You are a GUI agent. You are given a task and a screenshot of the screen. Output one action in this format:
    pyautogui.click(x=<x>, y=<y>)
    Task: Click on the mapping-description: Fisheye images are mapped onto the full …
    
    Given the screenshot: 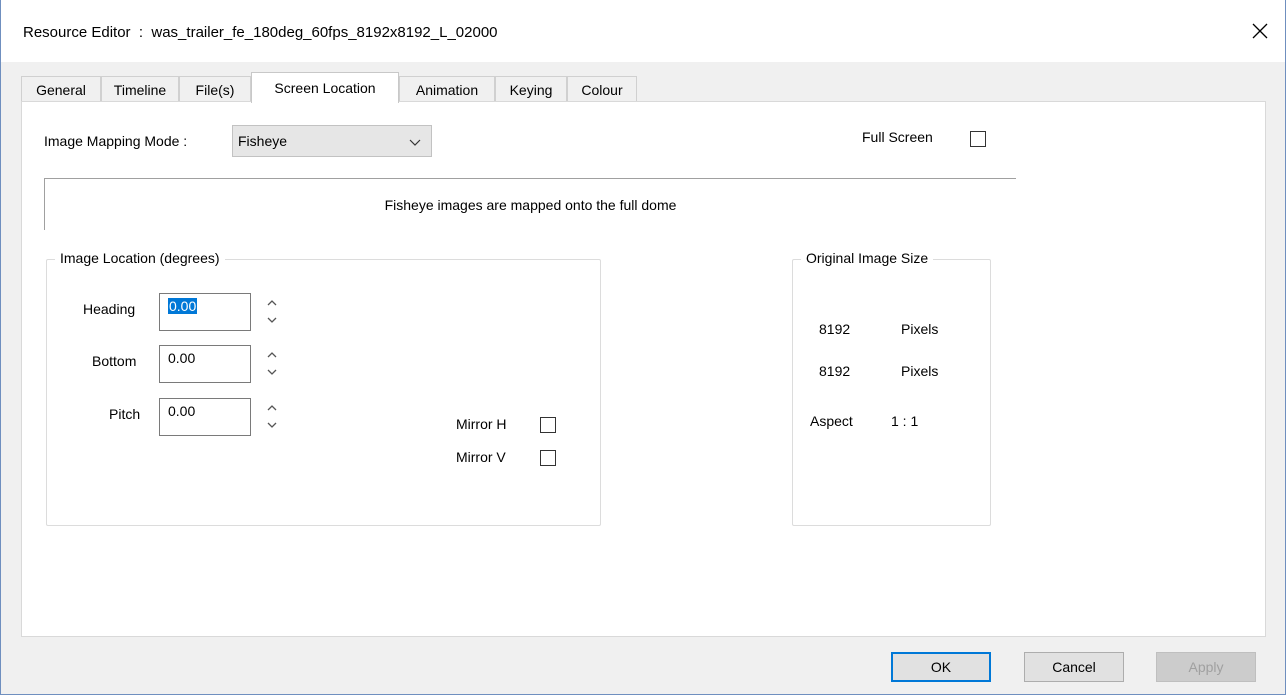 What is the action you would take?
    pyautogui.click(x=530, y=205)
    